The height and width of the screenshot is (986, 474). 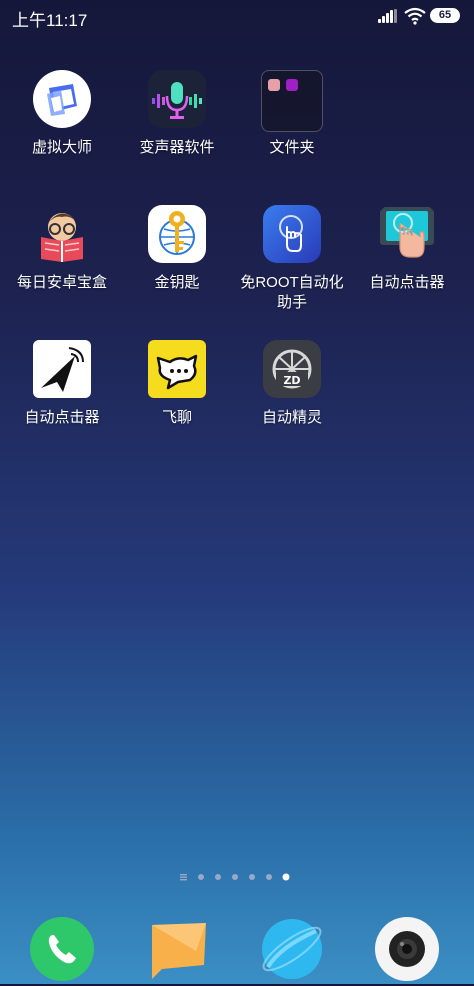 I want to click on dock-phone, so click(x=62, y=949).